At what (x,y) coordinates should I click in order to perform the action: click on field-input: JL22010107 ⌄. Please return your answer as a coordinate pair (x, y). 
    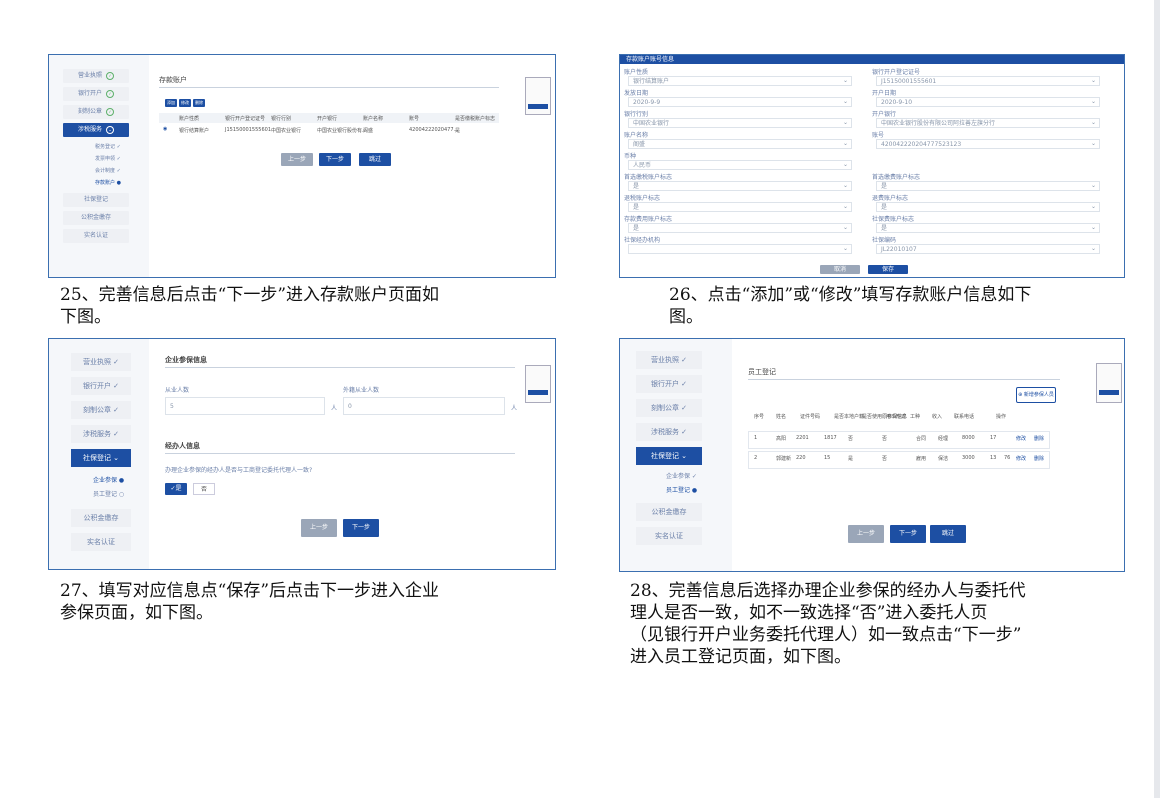
    Looking at the image, I should click on (988, 249).